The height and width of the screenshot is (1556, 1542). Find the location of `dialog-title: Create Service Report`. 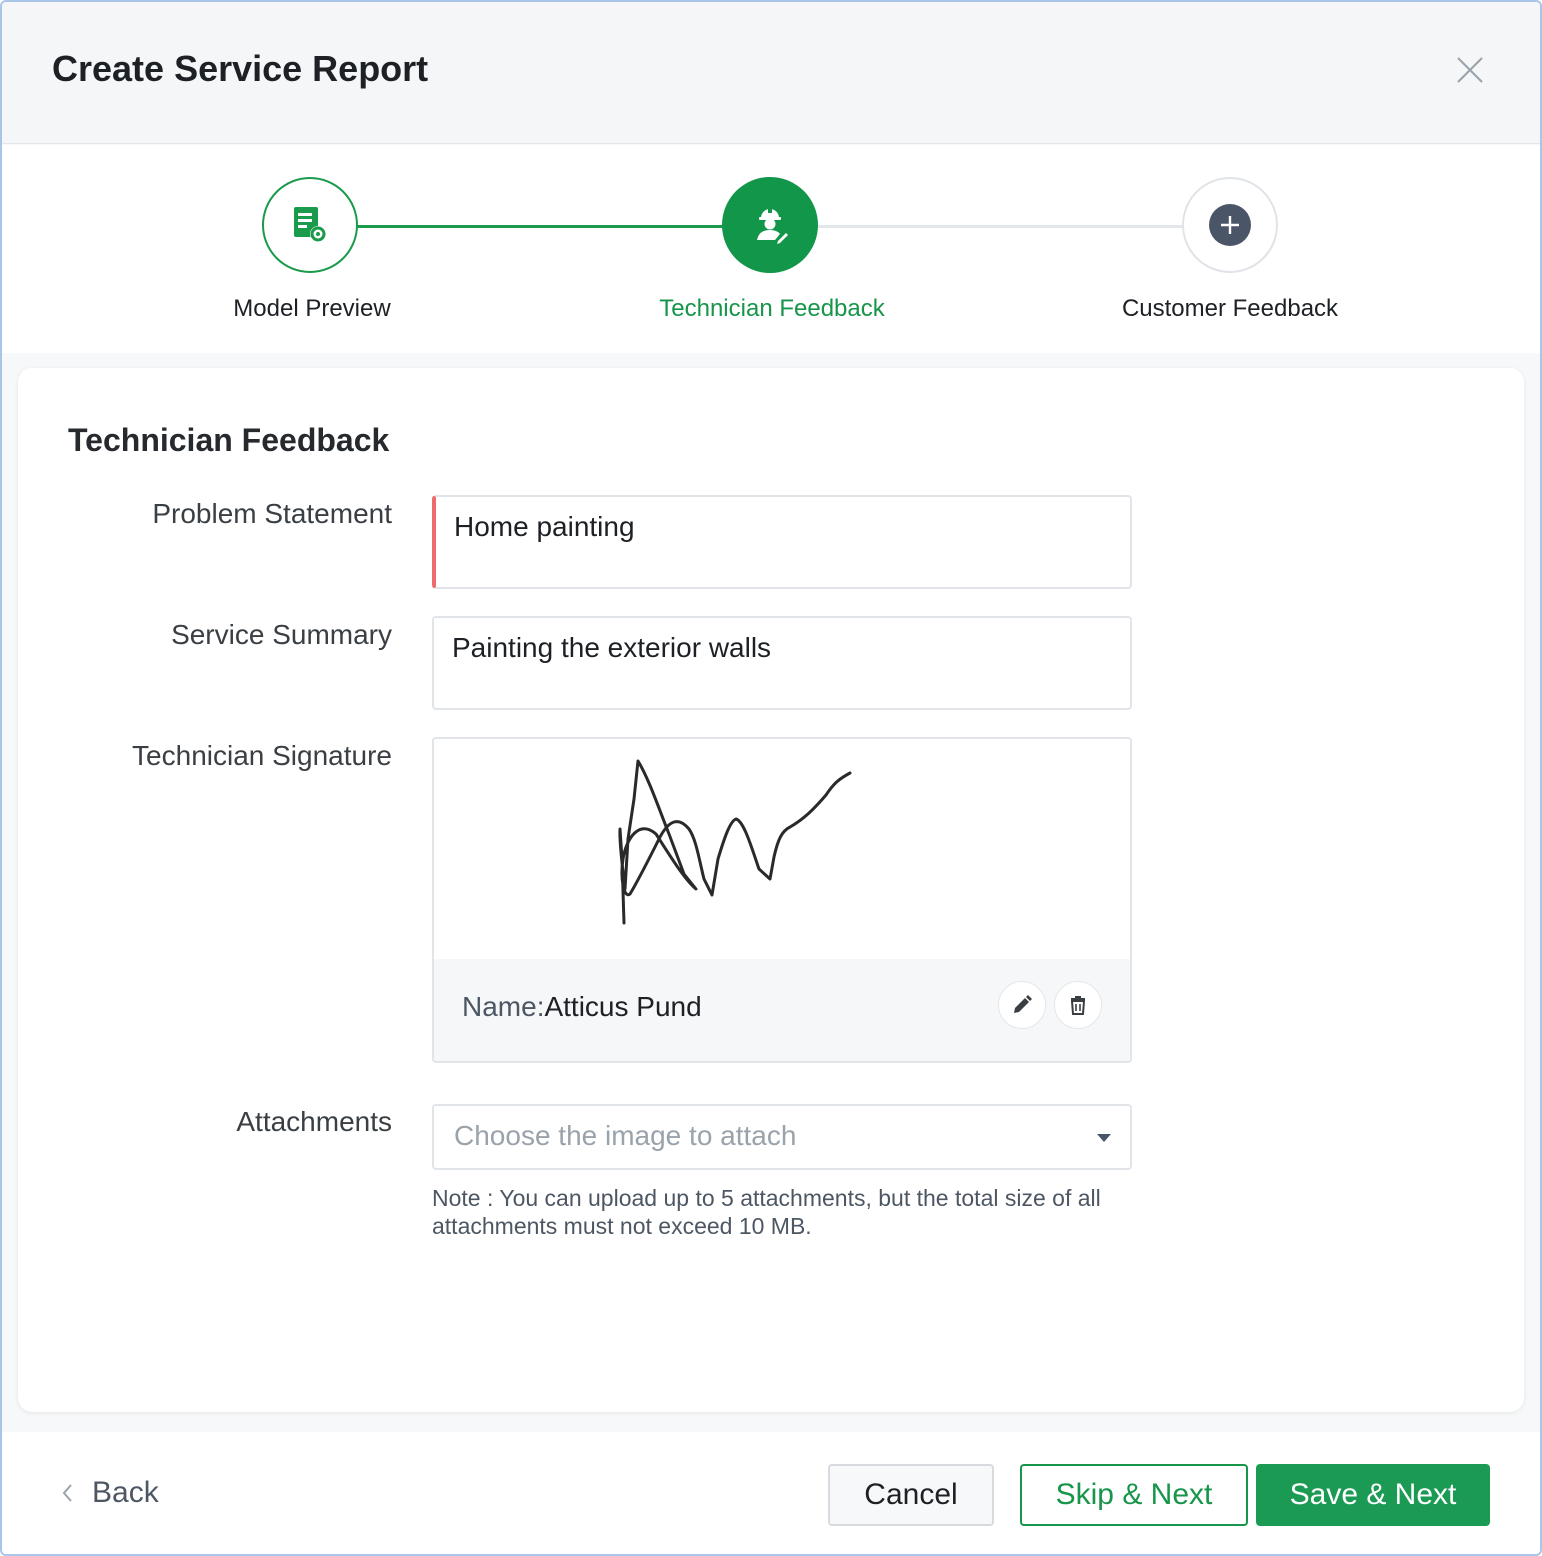

dialog-title: Create Service Report is located at coordinates (240, 68).